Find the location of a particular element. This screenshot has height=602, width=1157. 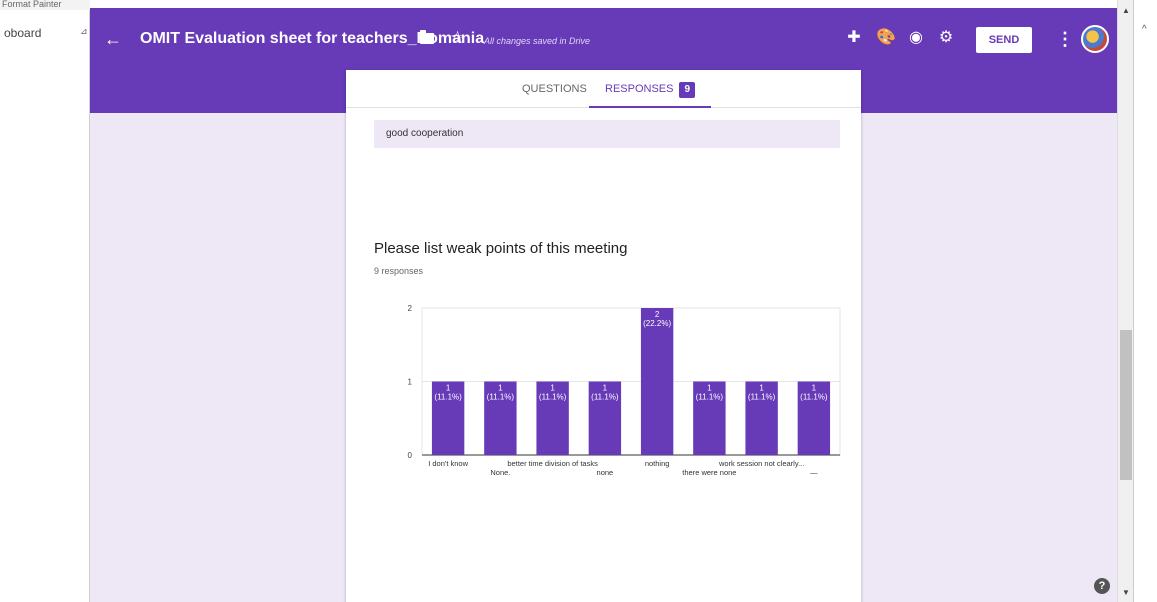

x-tick-label: None. is located at coordinates (500, 472).